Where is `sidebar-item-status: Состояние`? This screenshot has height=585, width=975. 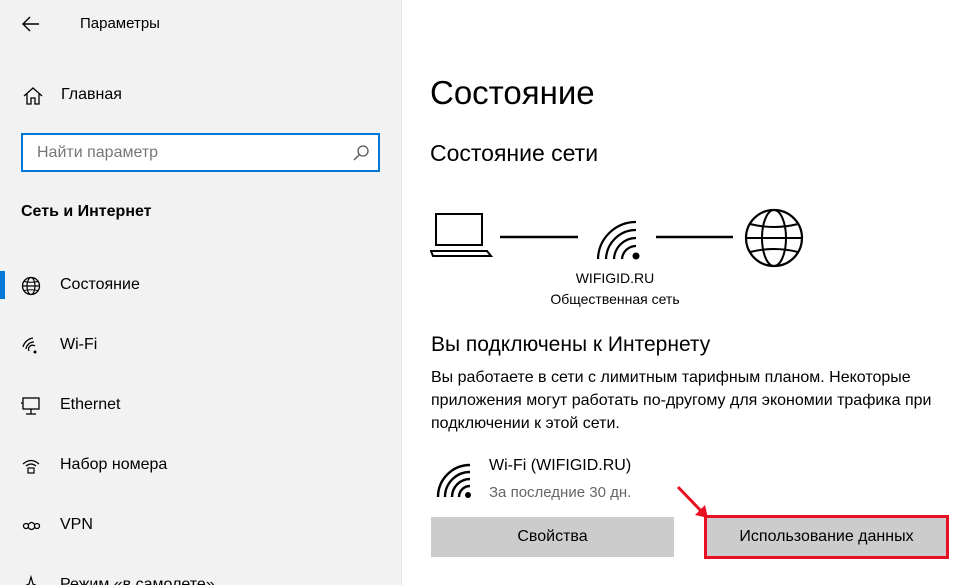
sidebar-item-status: Состояние is located at coordinates (201, 285).